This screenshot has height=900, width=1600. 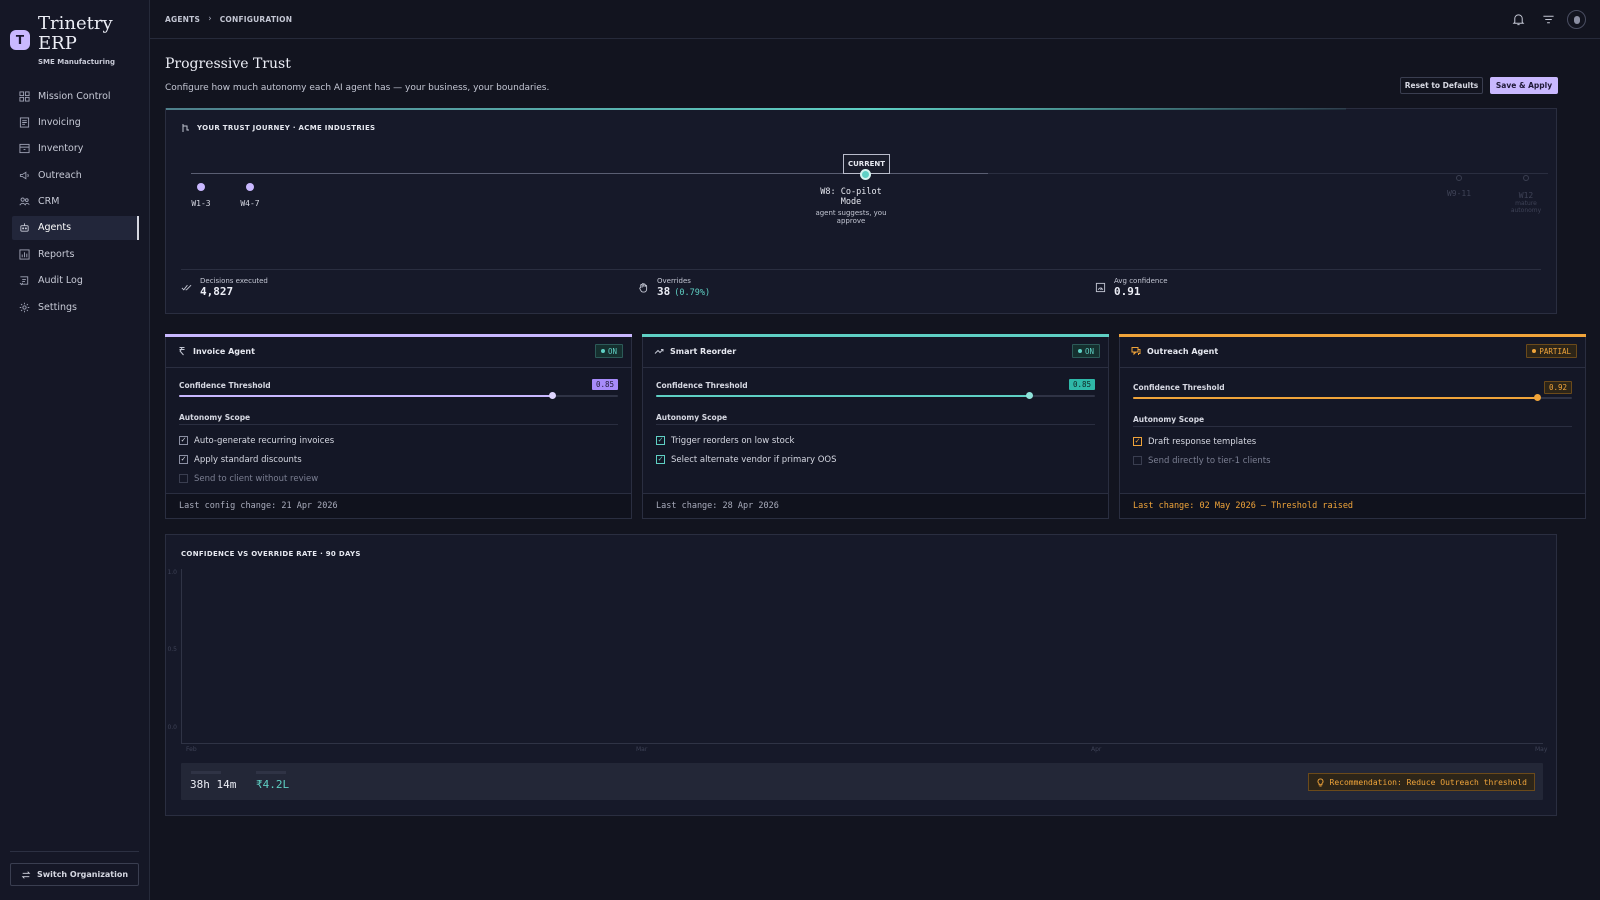 What do you see at coordinates (366, 396) in the screenshot?
I see `slider-fill` at bounding box center [366, 396].